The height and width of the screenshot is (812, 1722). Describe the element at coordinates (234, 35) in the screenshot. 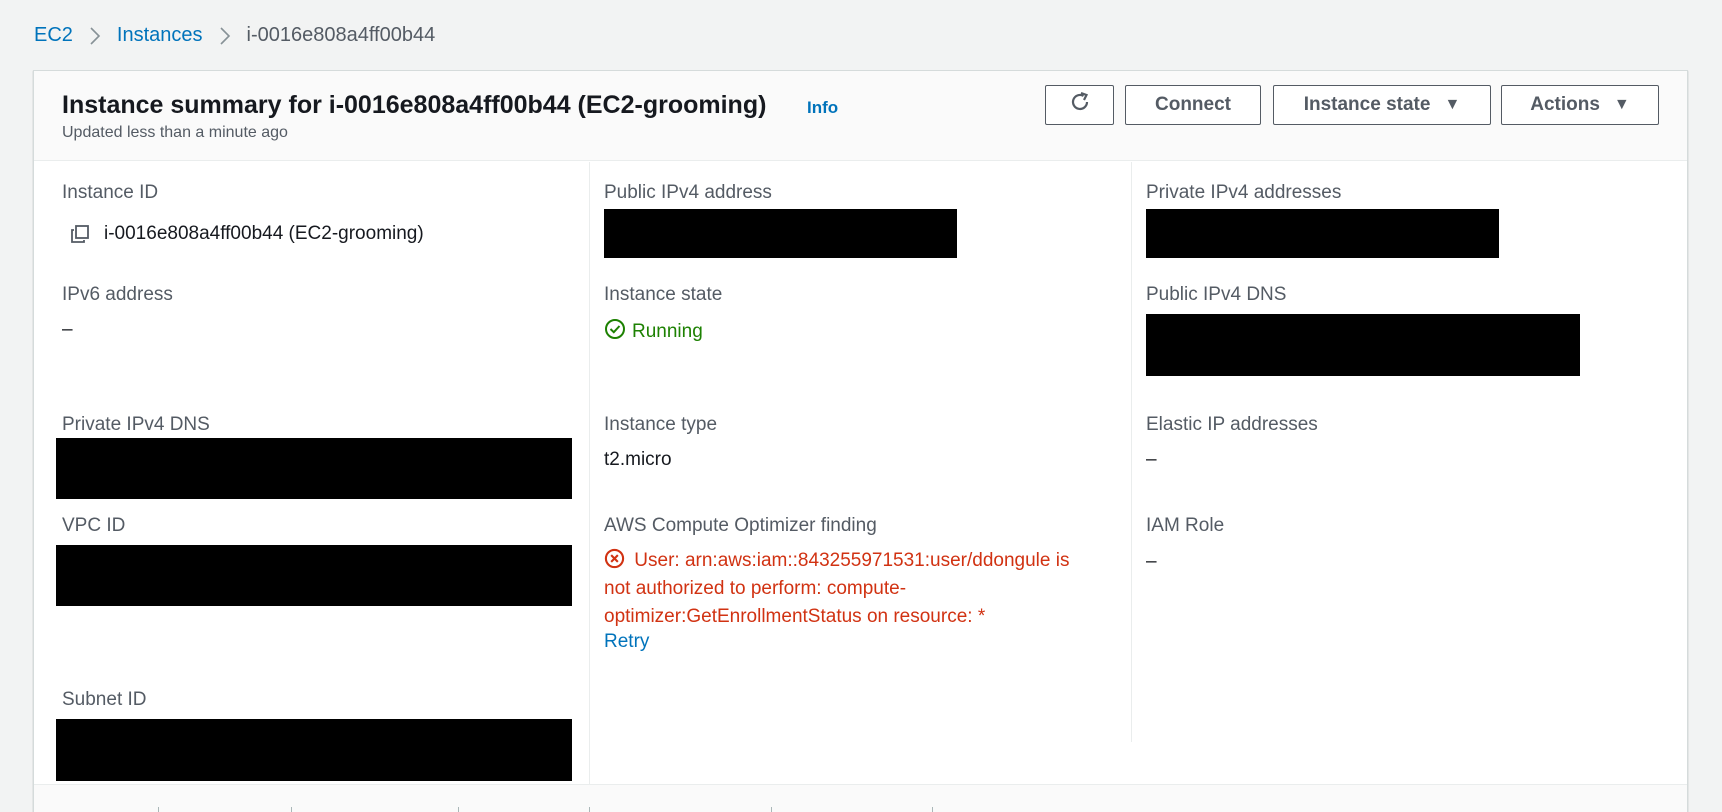

I see `breadcrumb: EC2 Instances i-0016e808a4ff00b44` at that location.